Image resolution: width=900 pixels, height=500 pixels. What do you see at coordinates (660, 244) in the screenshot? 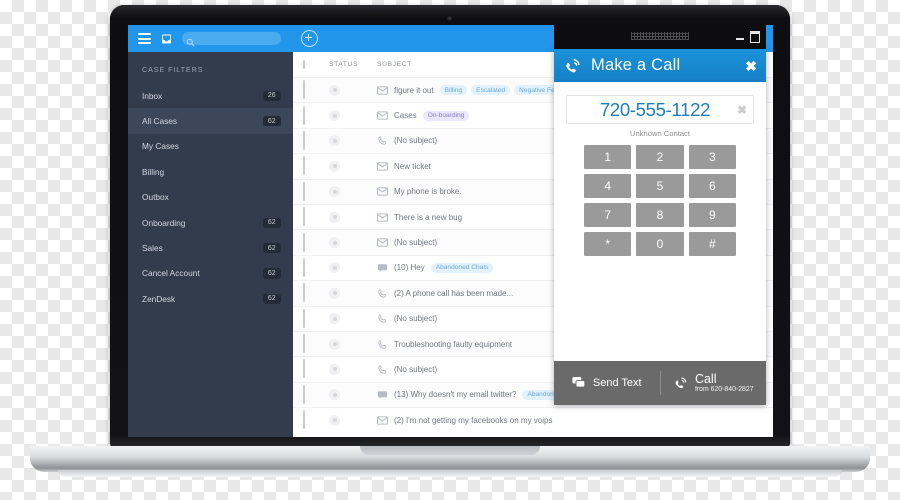
I see `dialpad-key-0: 0` at bounding box center [660, 244].